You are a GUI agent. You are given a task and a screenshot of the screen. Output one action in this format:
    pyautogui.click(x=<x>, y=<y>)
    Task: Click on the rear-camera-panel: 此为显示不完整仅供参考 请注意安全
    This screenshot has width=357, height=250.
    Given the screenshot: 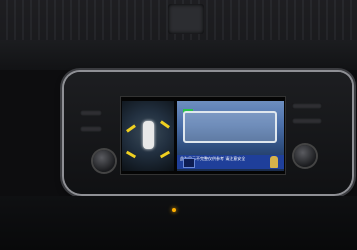 What is the action you would take?
    pyautogui.click(x=230, y=136)
    